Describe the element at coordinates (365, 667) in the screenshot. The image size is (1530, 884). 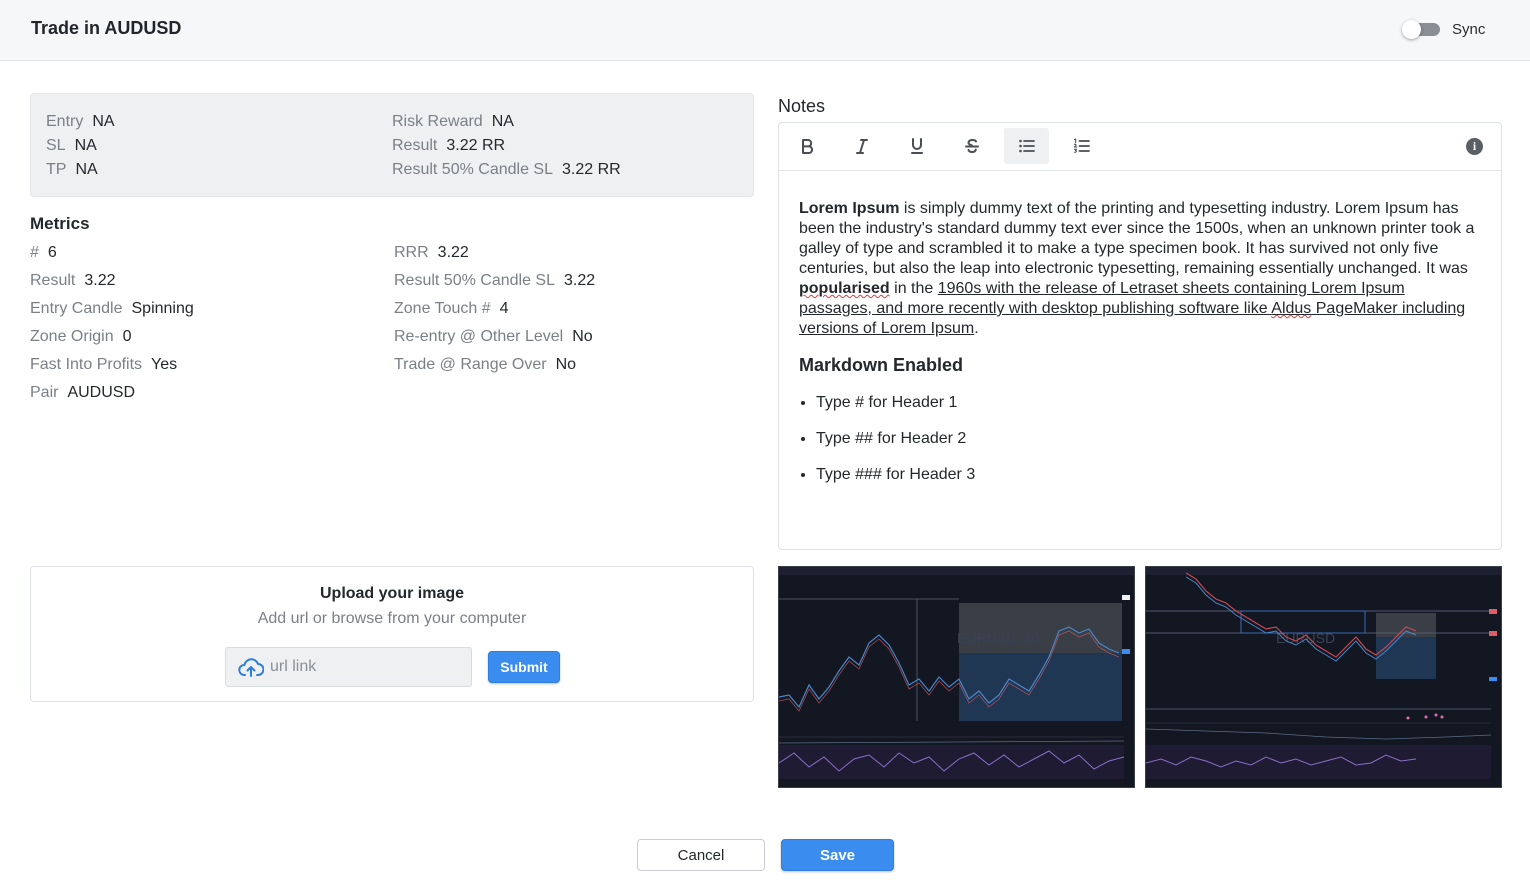
I see `url-input` at that location.